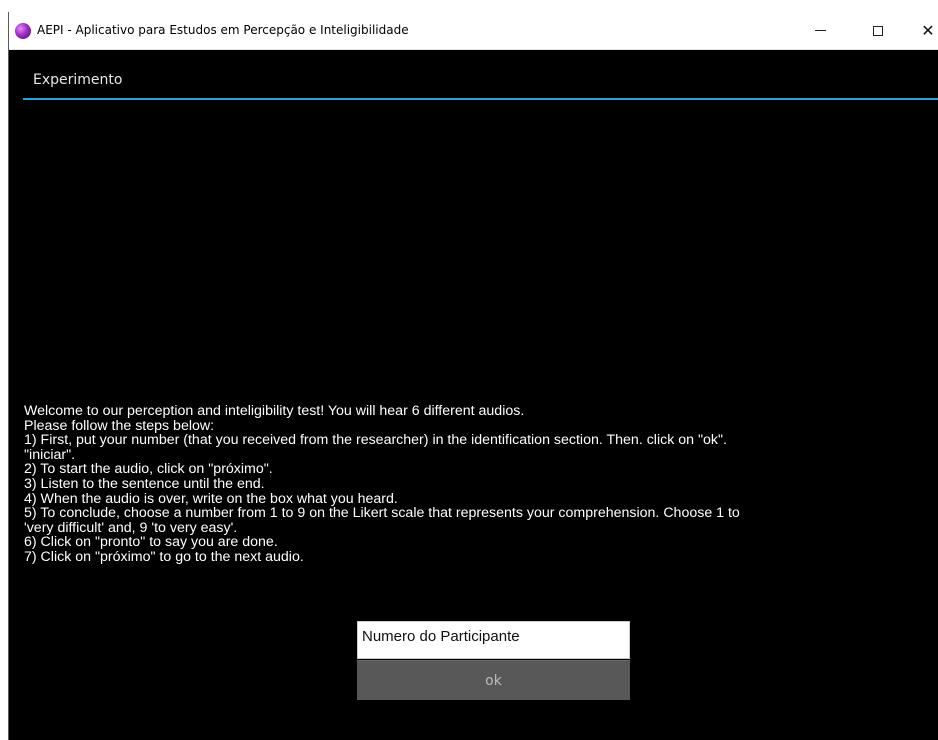 The image size is (938, 740). Describe the element at coordinates (493, 640) in the screenshot. I see `participant-number-input: Numero do Participante` at that location.